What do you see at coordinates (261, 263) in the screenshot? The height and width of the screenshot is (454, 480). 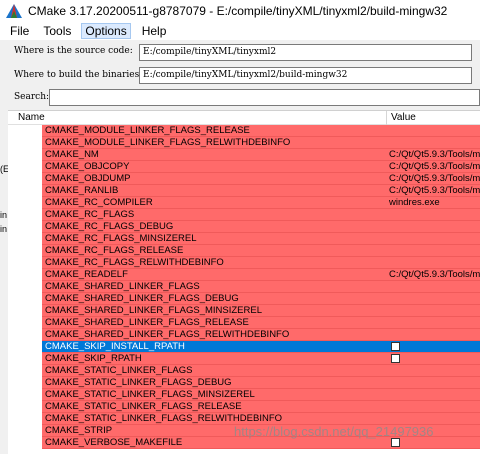 I see `table-row: CMAKE_RC_FLAGS_RELWITHDEBINFO` at bounding box center [261, 263].